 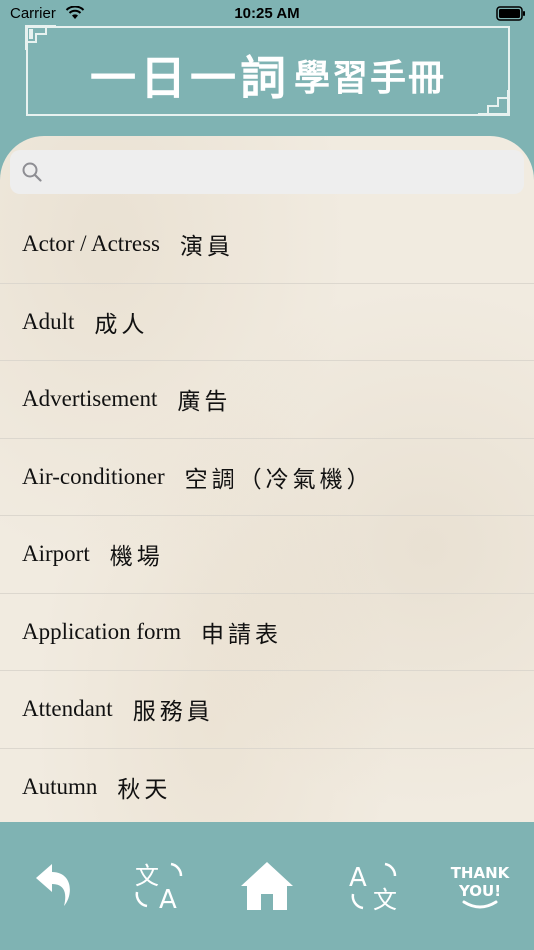 I want to click on home-button, so click(x=267, y=886).